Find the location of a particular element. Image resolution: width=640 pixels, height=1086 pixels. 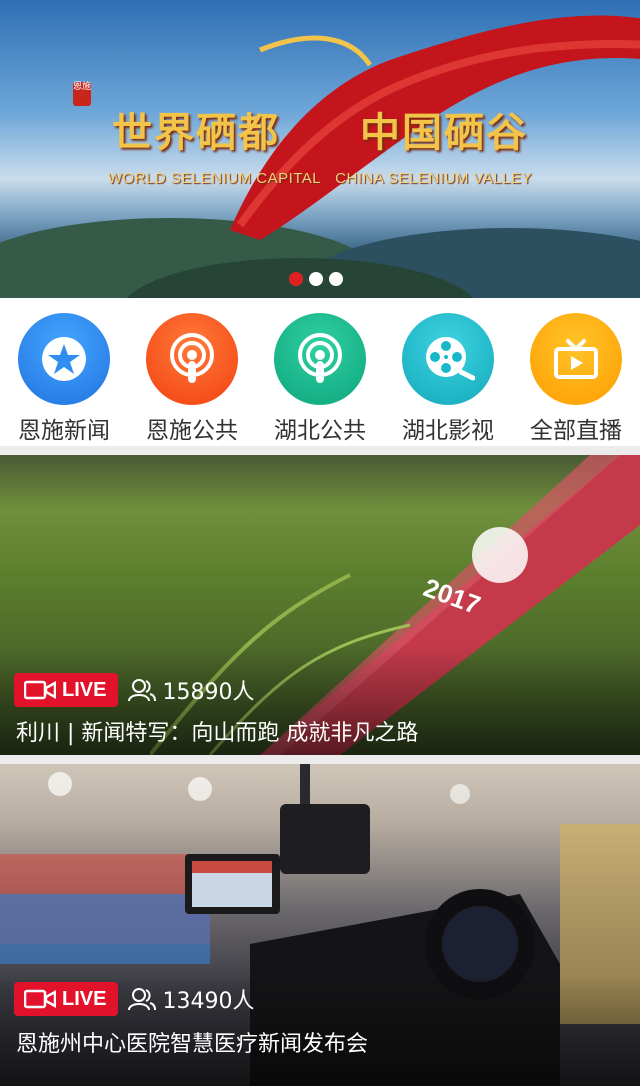

carousel-indicator is located at coordinates (316, 279).